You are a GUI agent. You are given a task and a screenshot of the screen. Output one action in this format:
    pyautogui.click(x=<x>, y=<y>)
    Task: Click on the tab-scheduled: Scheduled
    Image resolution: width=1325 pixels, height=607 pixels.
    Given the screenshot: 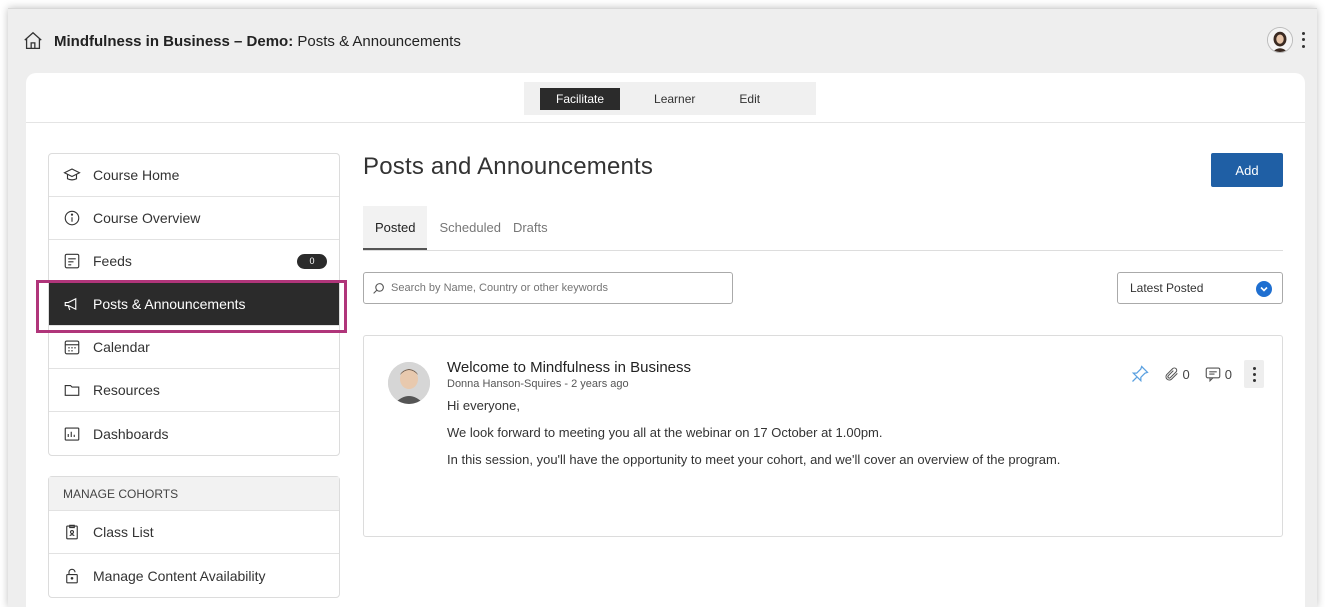 What is the action you would take?
    pyautogui.click(x=475, y=228)
    